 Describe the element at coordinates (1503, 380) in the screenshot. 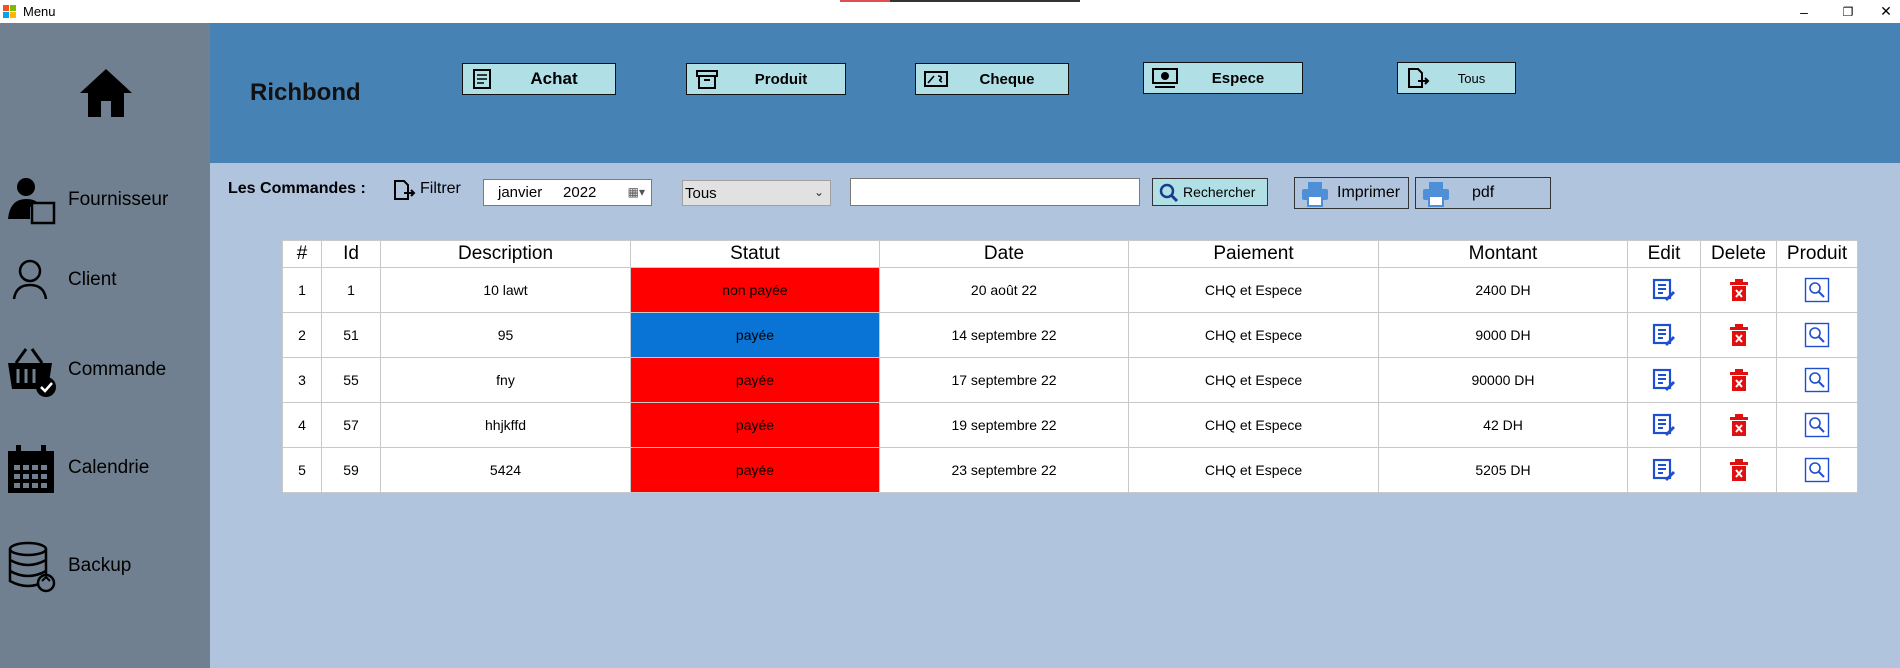

I see `cell-amount: 90000 DH` at that location.